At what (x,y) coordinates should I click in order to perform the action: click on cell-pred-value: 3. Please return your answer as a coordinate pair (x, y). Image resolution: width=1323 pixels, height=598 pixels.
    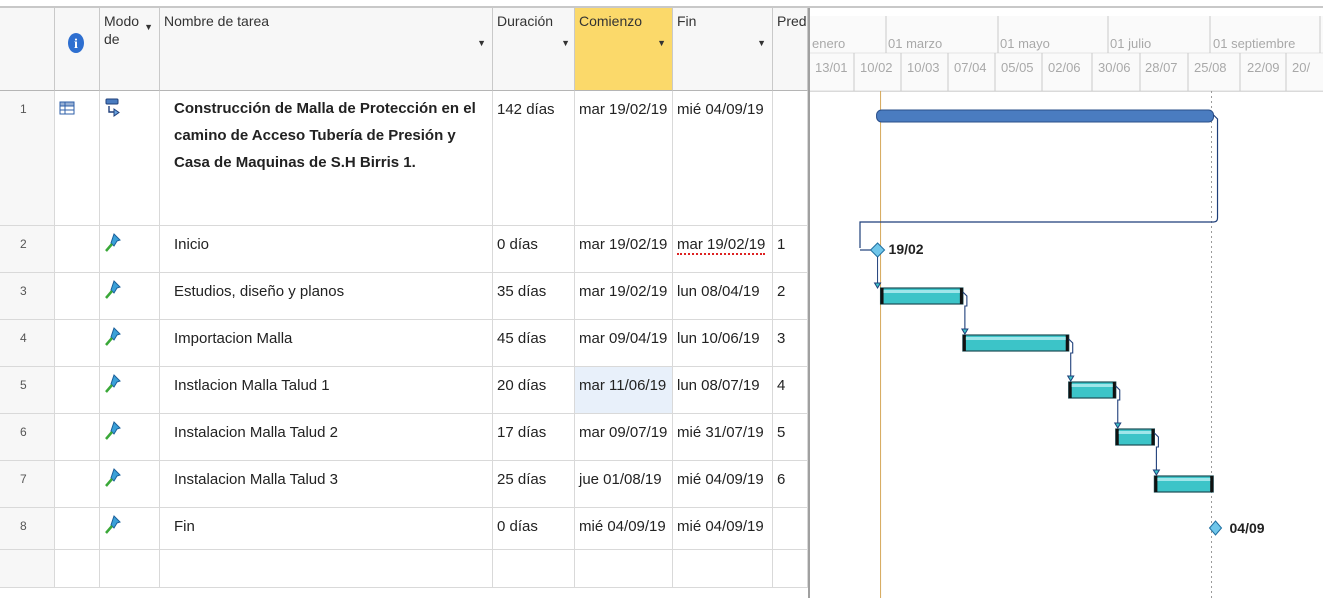
    Looking at the image, I should click on (781, 338).